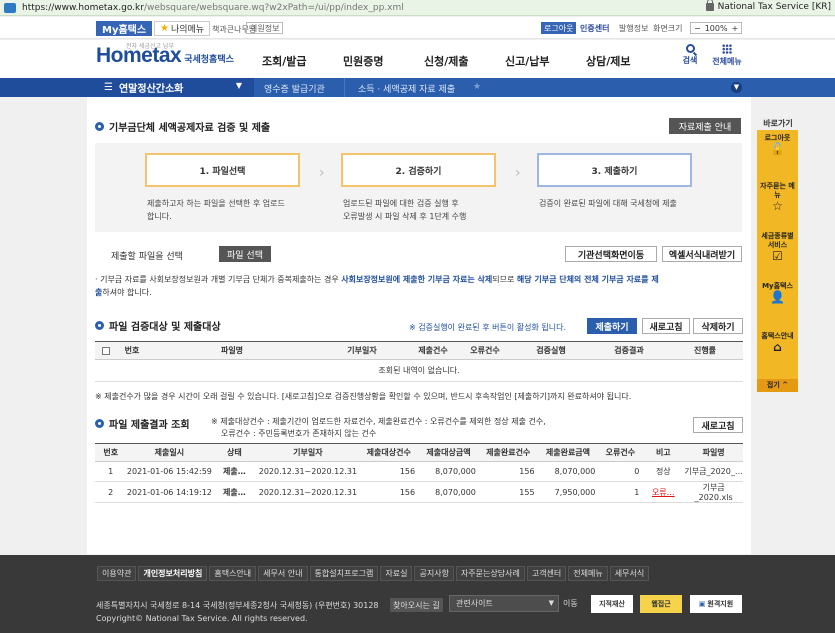 The height and width of the screenshot is (633, 835). What do you see at coordinates (777, 385) in the screenshot?
I see `quick-collapse-button: 접기 ^` at bounding box center [777, 385].